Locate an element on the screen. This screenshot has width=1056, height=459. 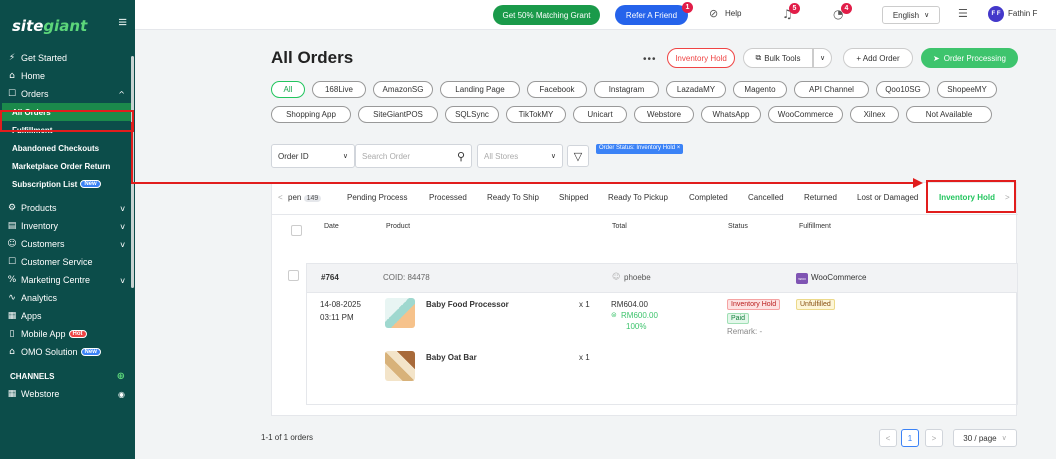
sidebar-sub-abandoned-checkouts: Abandoned Checkouts is located at coordinates (67, 148).